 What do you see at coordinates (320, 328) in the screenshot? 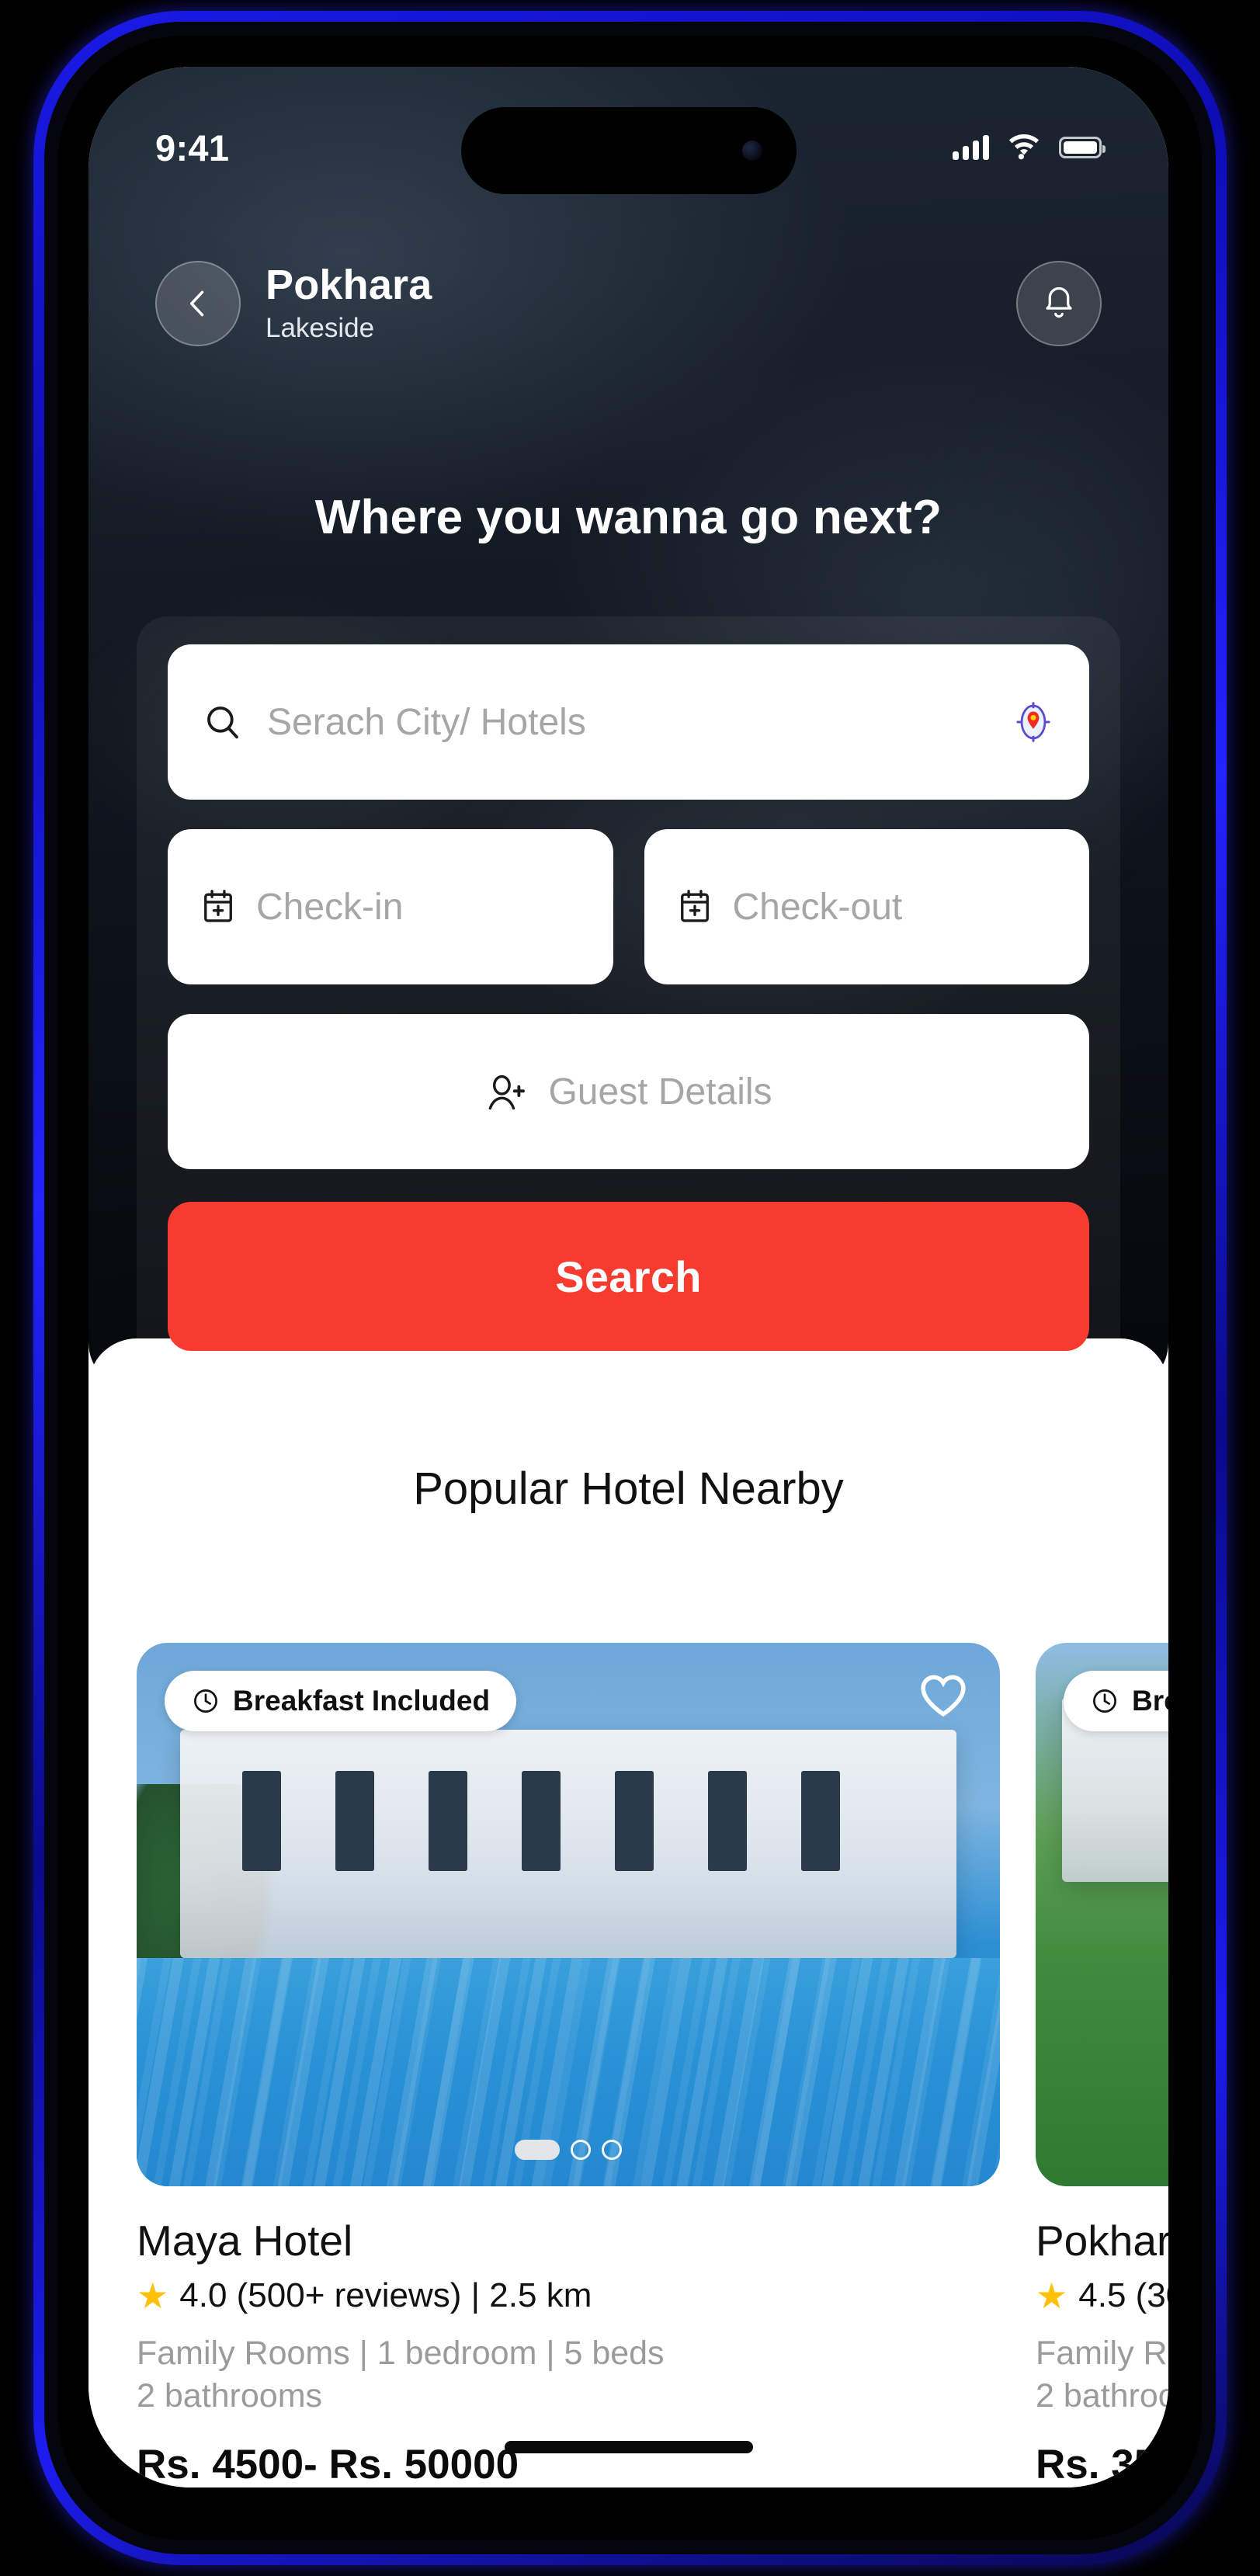
I see `page-subtitle: Lakeside` at bounding box center [320, 328].